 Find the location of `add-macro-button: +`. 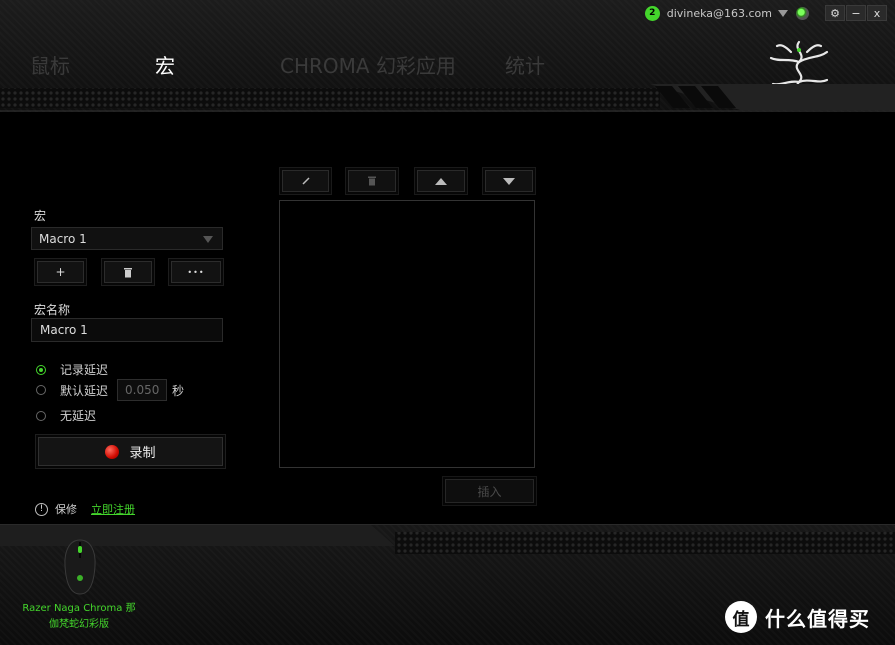

add-macro-button: + is located at coordinates (60, 272).